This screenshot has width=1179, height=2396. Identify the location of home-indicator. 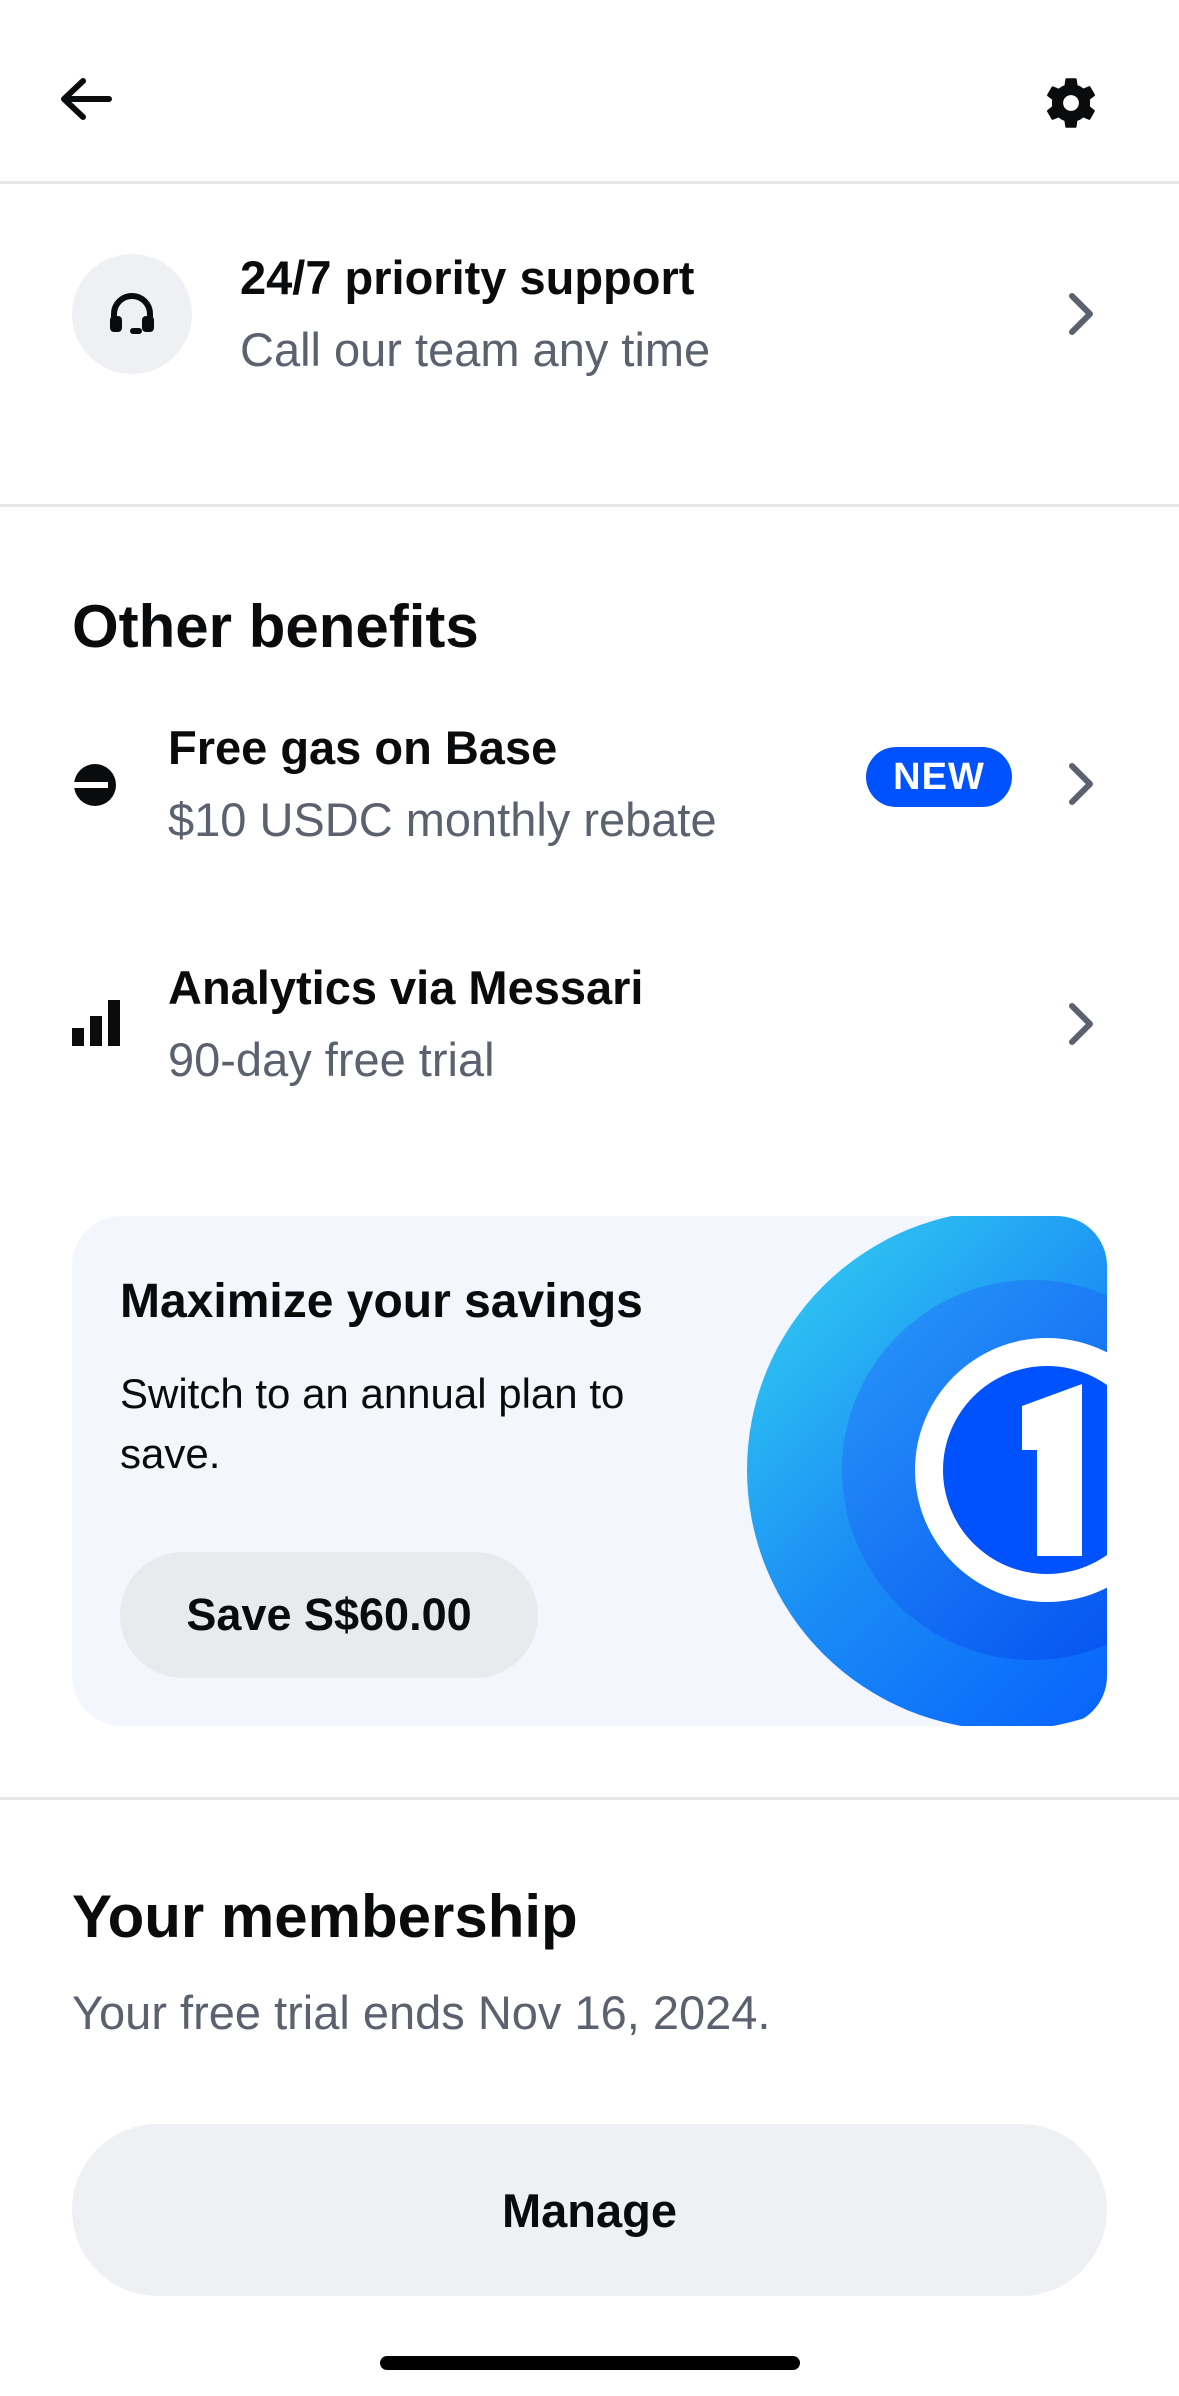
(590, 2363).